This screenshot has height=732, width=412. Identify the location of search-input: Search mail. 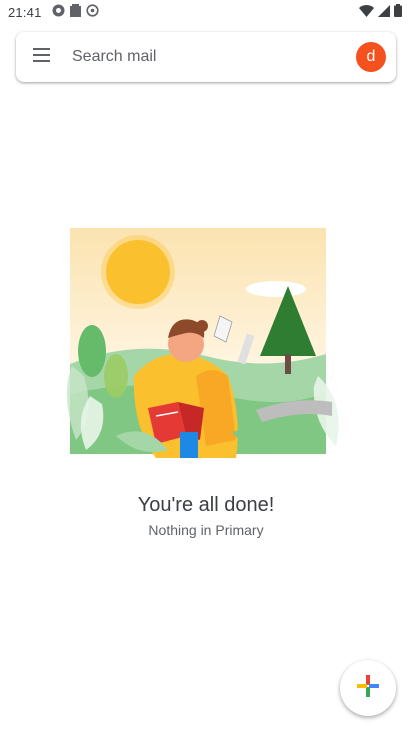
(212, 57).